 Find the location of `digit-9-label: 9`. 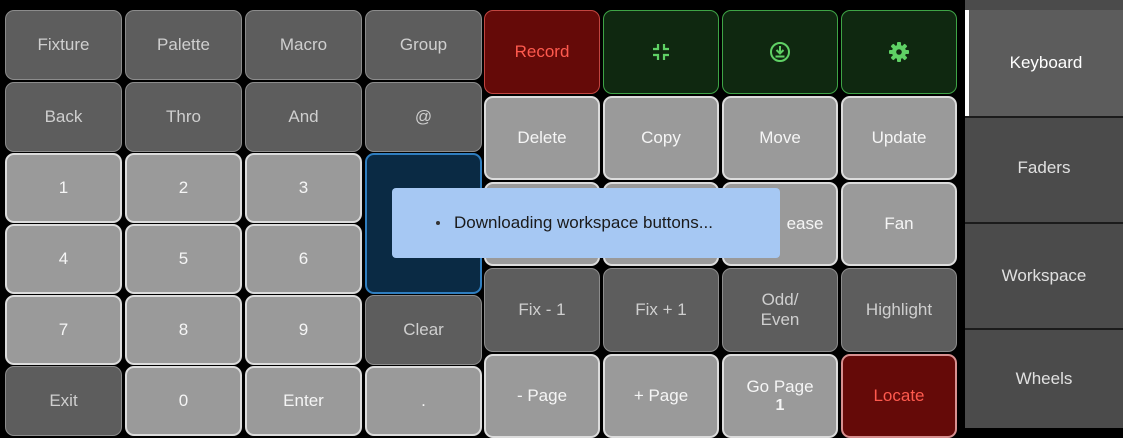

digit-9-label: 9 is located at coordinates (303, 330).